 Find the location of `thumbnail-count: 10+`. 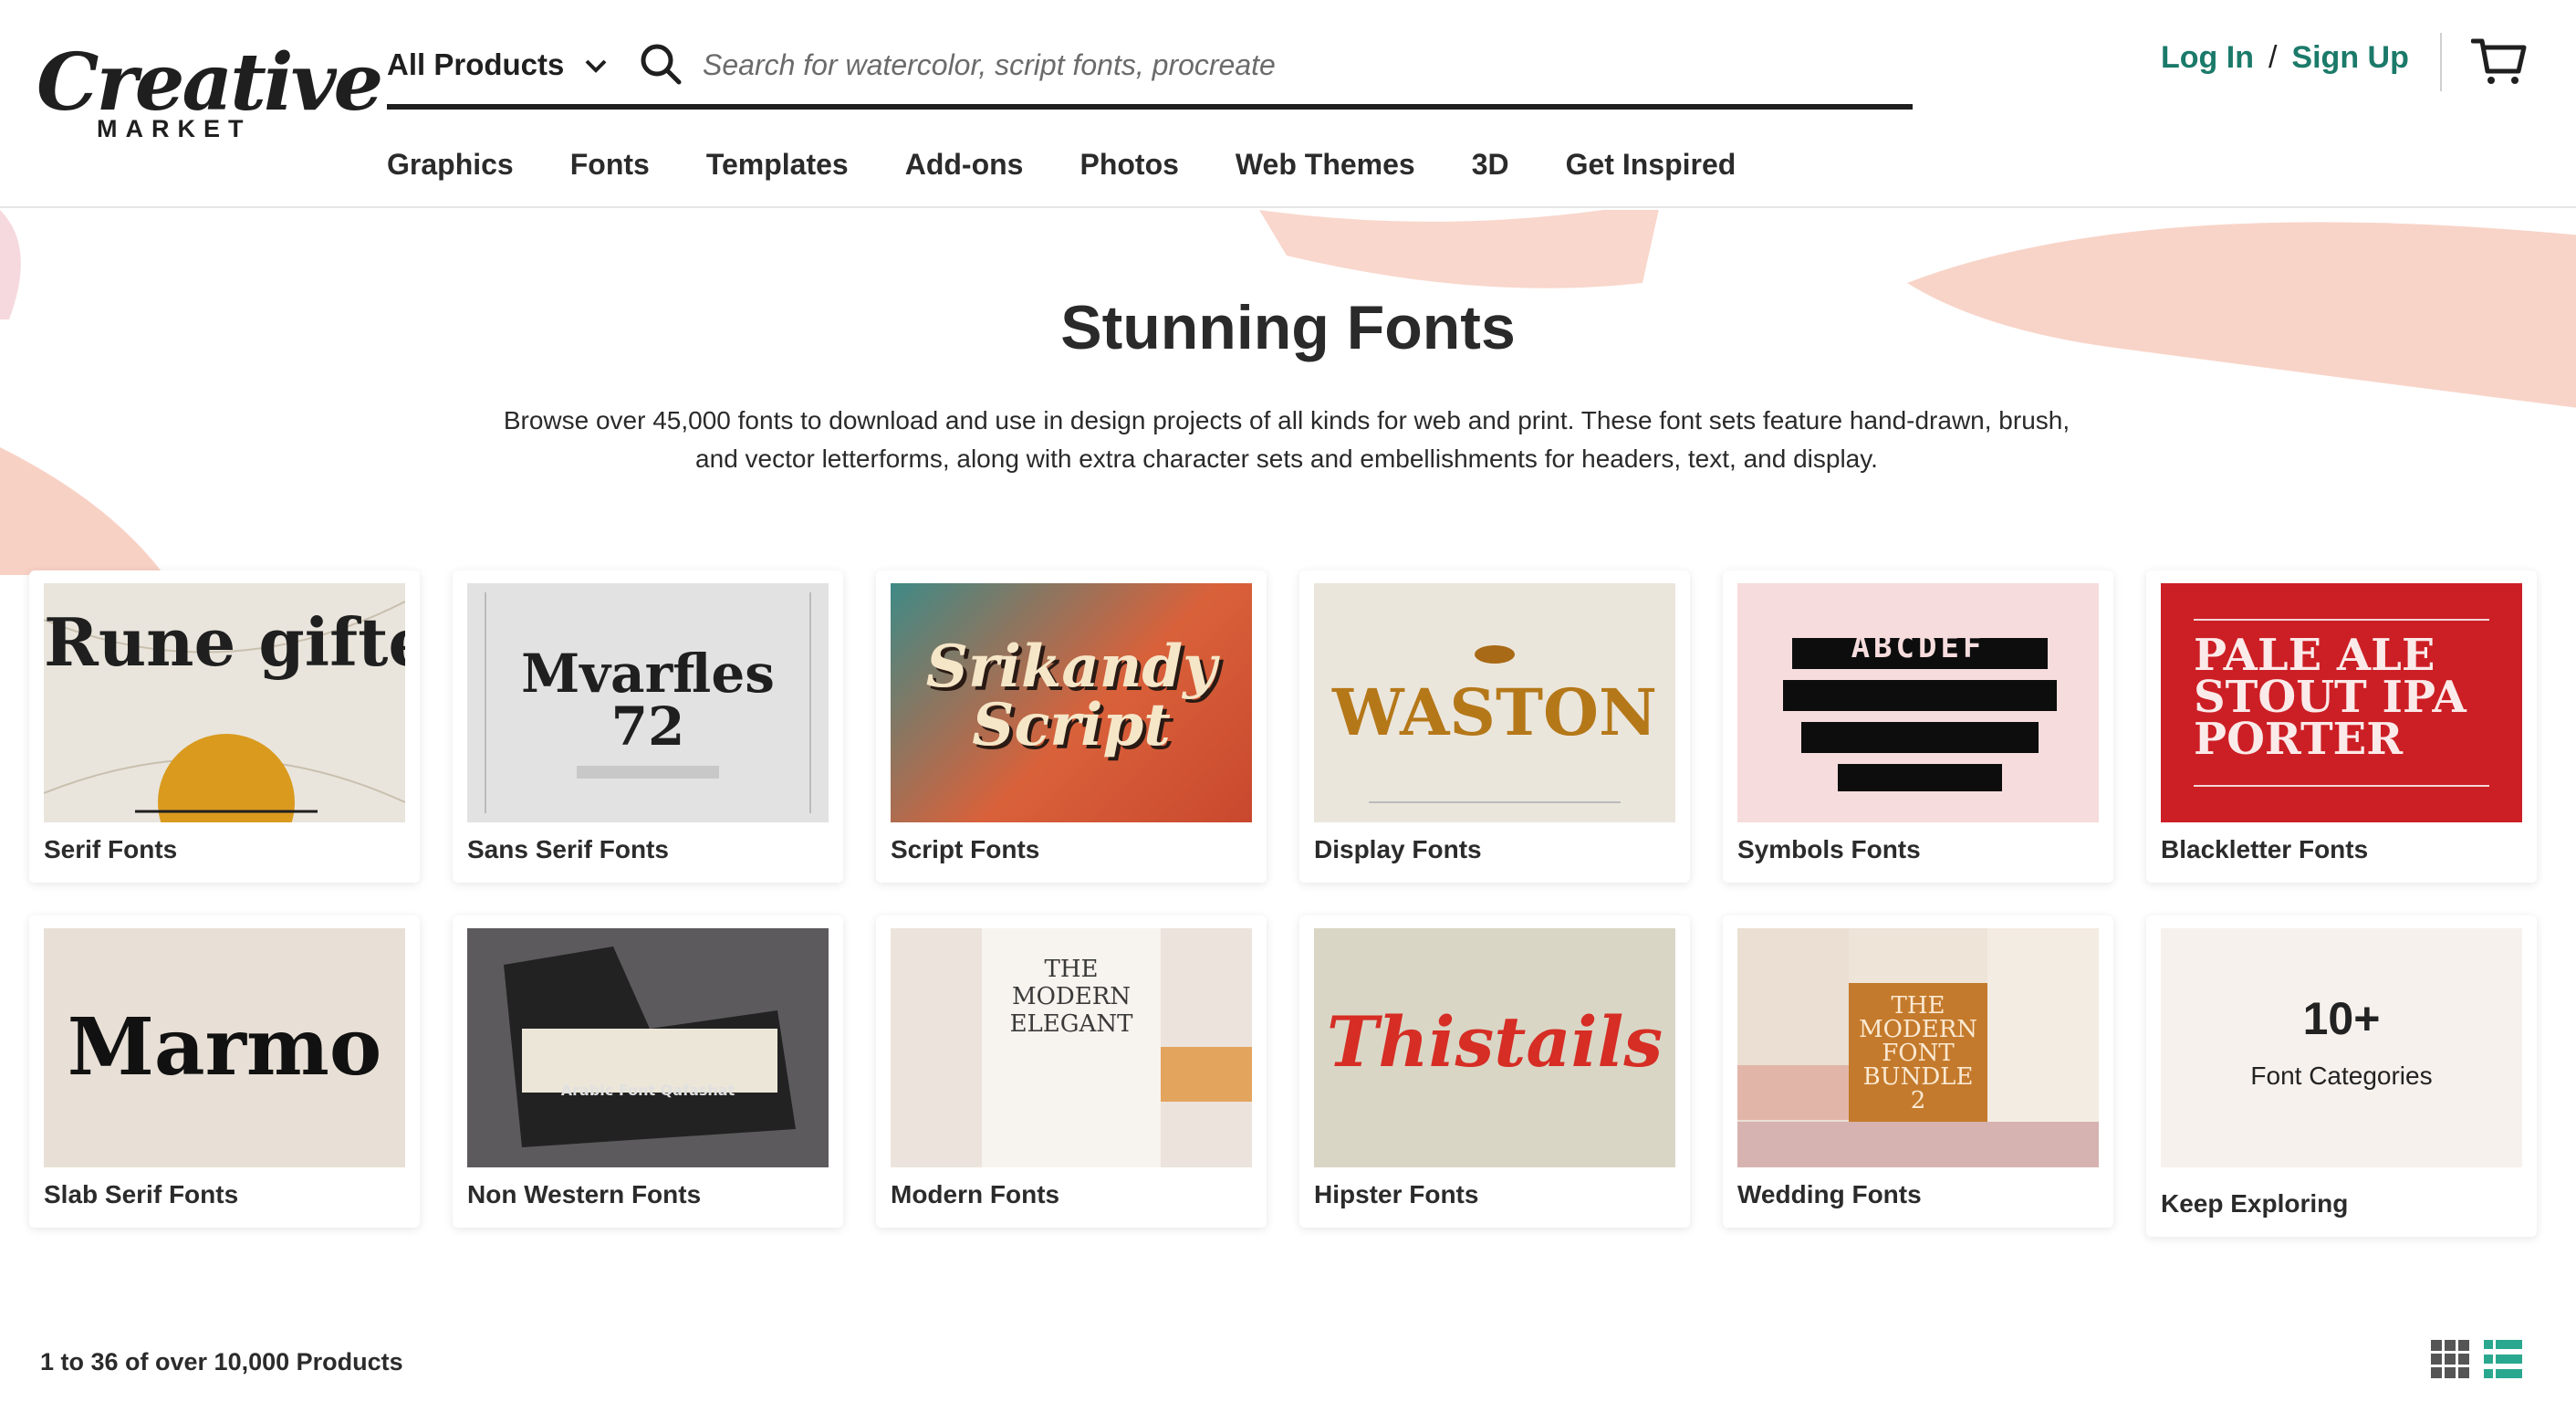

thumbnail-count: 10+ is located at coordinates (2341, 1019).